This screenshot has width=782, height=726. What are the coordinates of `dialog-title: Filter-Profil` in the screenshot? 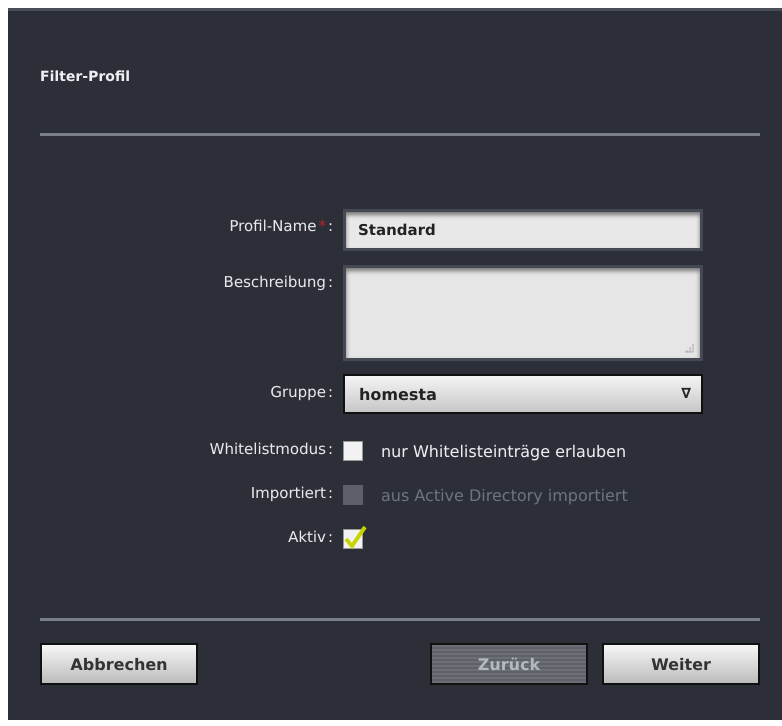 It's located at (86, 78).